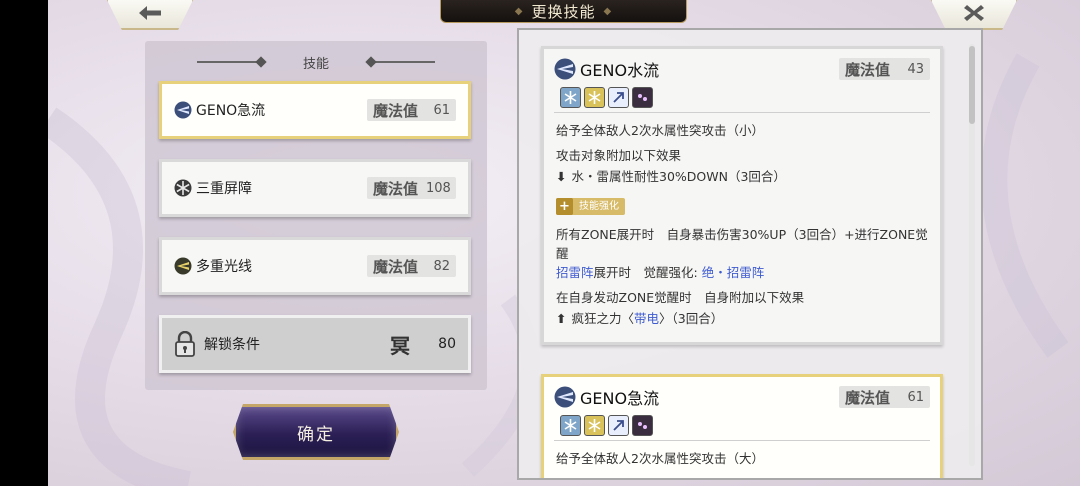 The width and height of the screenshot is (1080, 486). What do you see at coordinates (315, 344) in the screenshot?
I see `locked-skill-slot: 解锁条件 冥 80` at bounding box center [315, 344].